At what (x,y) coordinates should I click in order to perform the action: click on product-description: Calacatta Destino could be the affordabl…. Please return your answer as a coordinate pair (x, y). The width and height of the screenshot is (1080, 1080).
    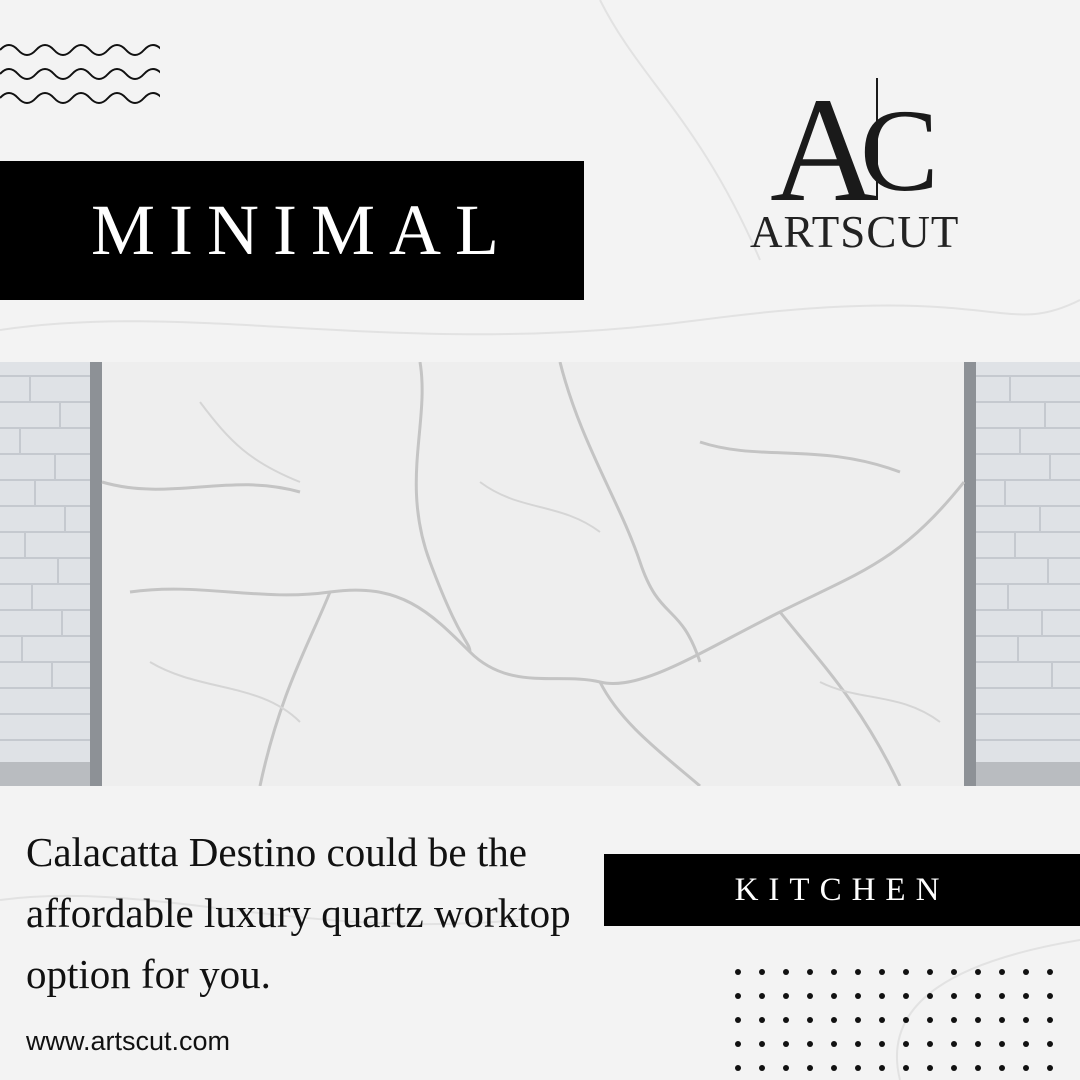
    Looking at the image, I should click on (298, 913).